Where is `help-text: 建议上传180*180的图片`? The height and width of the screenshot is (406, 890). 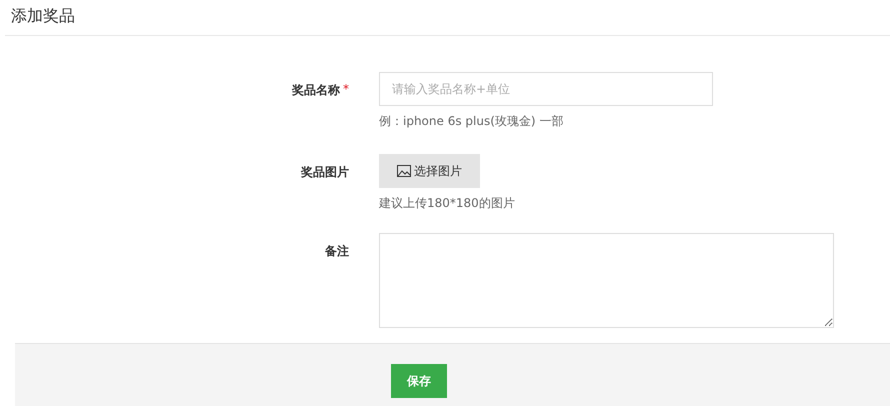
help-text: 建议上传180*180的图片 is located at coordinates (447, 203).